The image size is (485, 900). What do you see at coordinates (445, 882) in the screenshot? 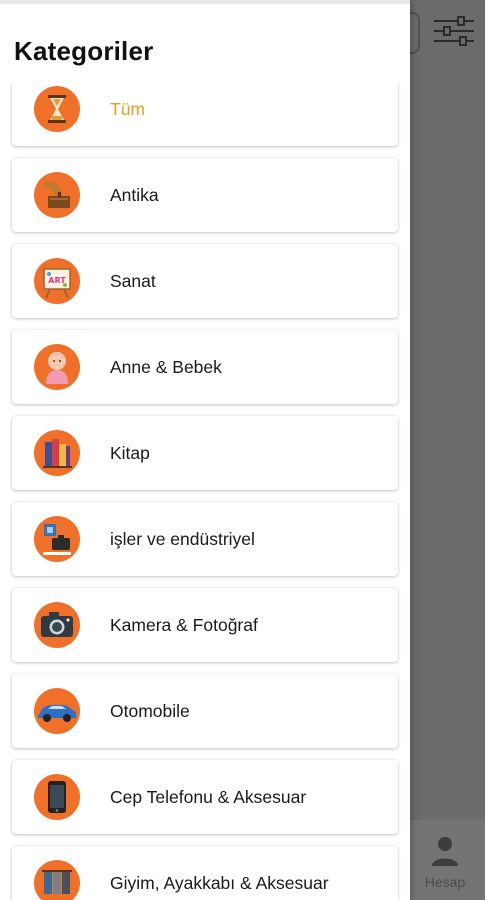
I see `account-tab-label: Hesap` at bounding box center [445, 882].